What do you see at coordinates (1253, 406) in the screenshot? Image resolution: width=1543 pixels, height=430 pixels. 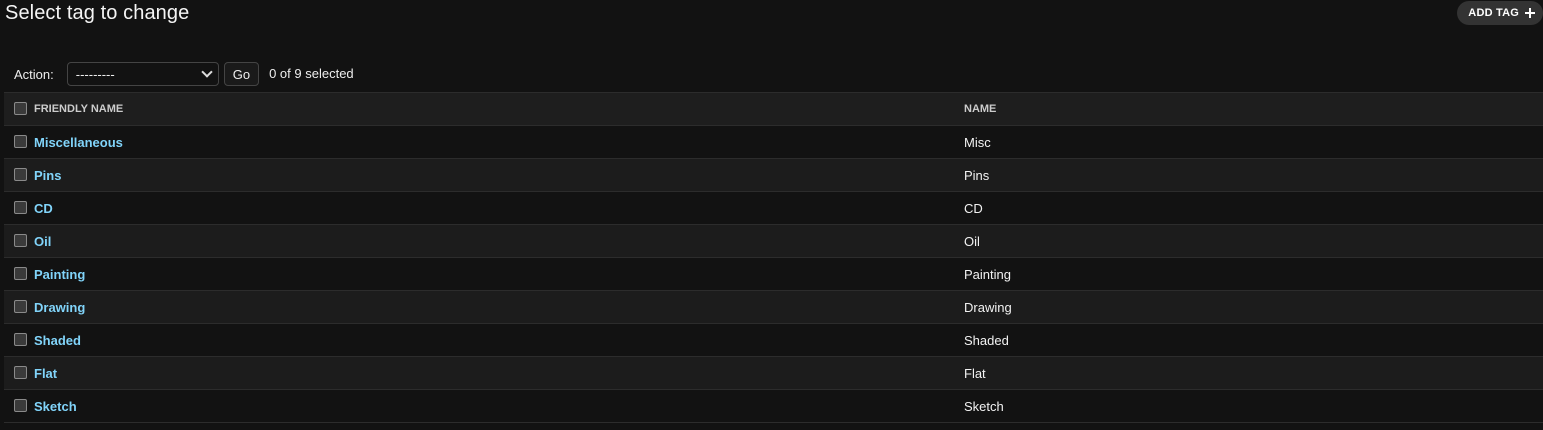 I see `name-cell: Sketch` at bounding box center [1253, 406].